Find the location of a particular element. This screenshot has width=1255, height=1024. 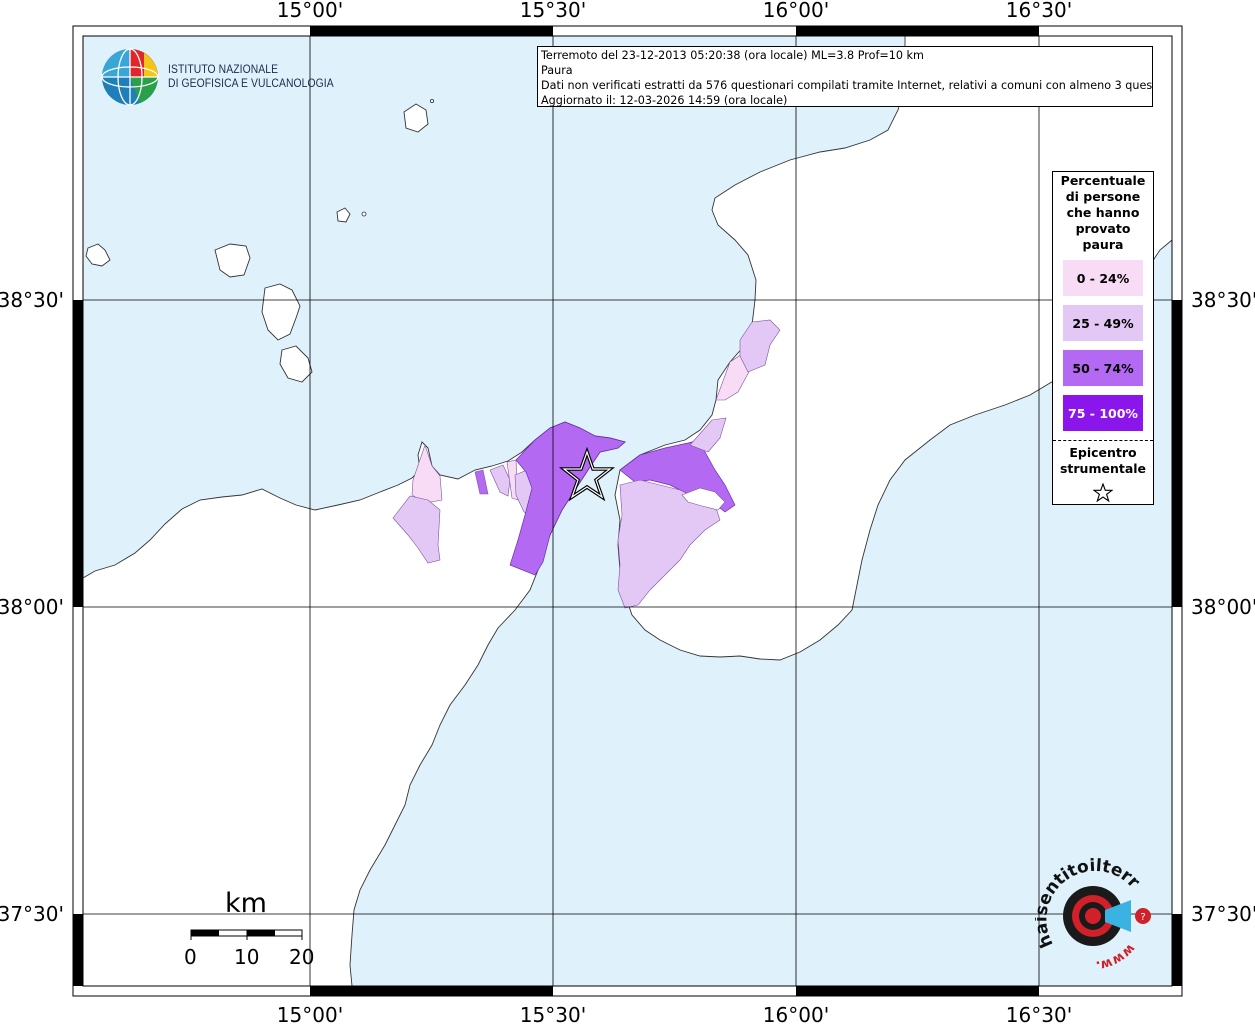

lon-tick-bottom: 15°00' is located at coordinates (310, 1013).